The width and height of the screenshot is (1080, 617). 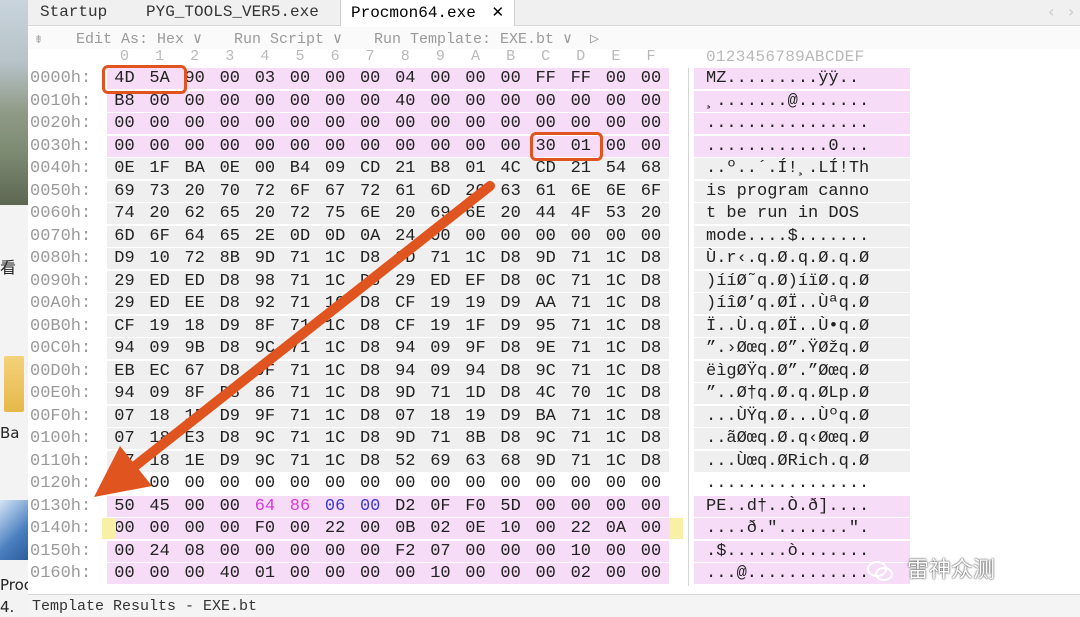 I want to click on ascii-text: ...Ùœq.ØRich.q.Ø, so click(x=787, y=461).